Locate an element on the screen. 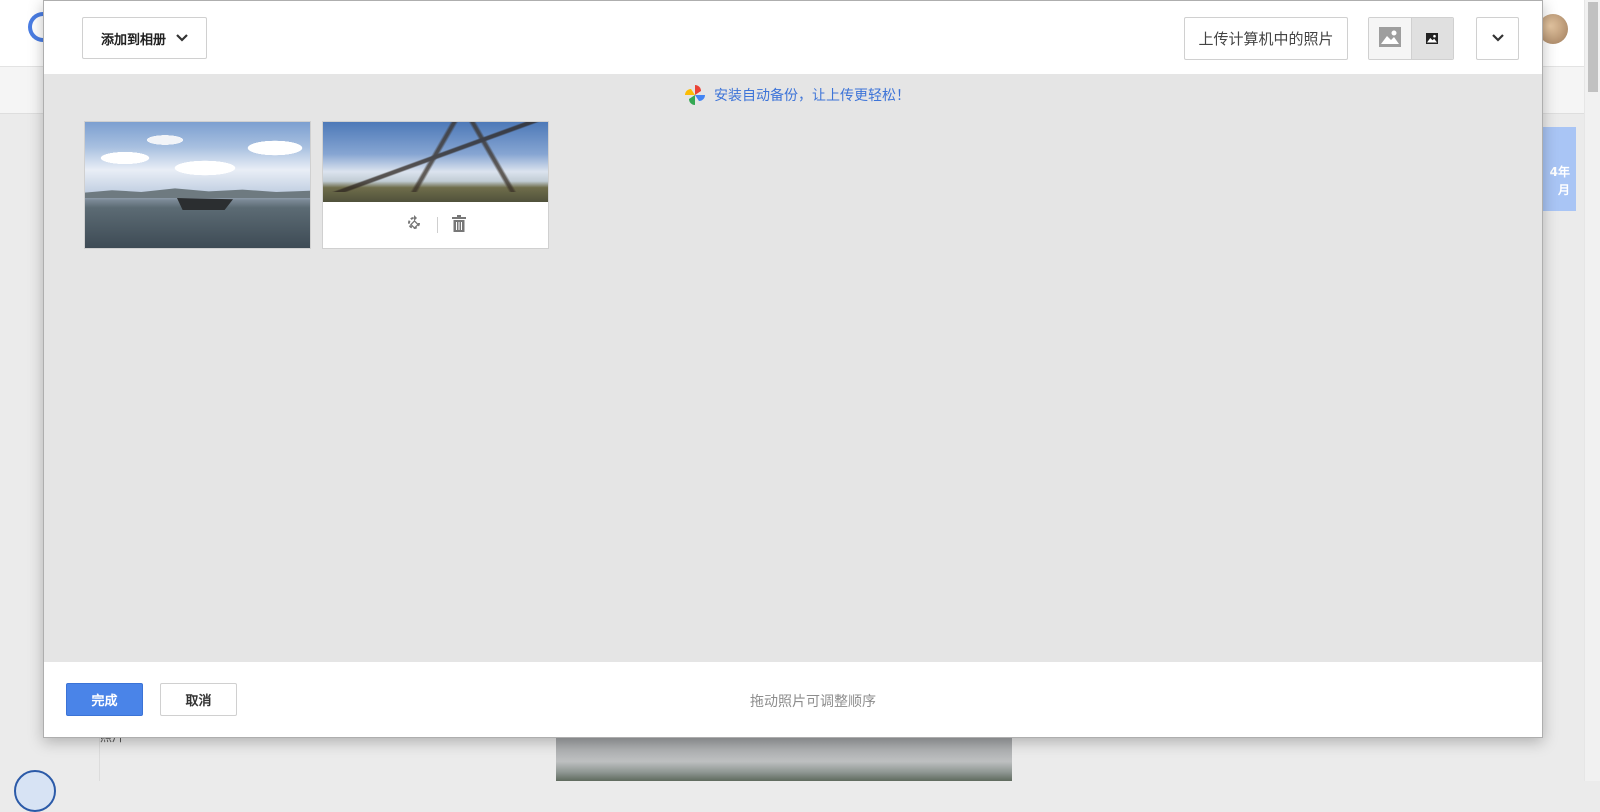  photos-pinwheel-icon is located at coordinates (695, 95).